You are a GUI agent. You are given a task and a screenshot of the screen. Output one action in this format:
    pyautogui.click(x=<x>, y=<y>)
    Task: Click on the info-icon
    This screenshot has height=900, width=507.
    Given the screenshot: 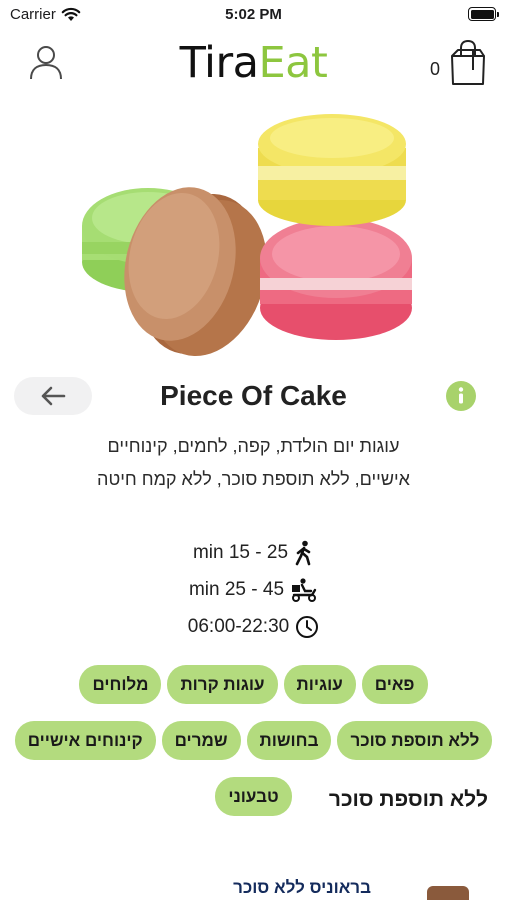 What is the action you would take?
    pyautogui.click(x=461, y=395)
    